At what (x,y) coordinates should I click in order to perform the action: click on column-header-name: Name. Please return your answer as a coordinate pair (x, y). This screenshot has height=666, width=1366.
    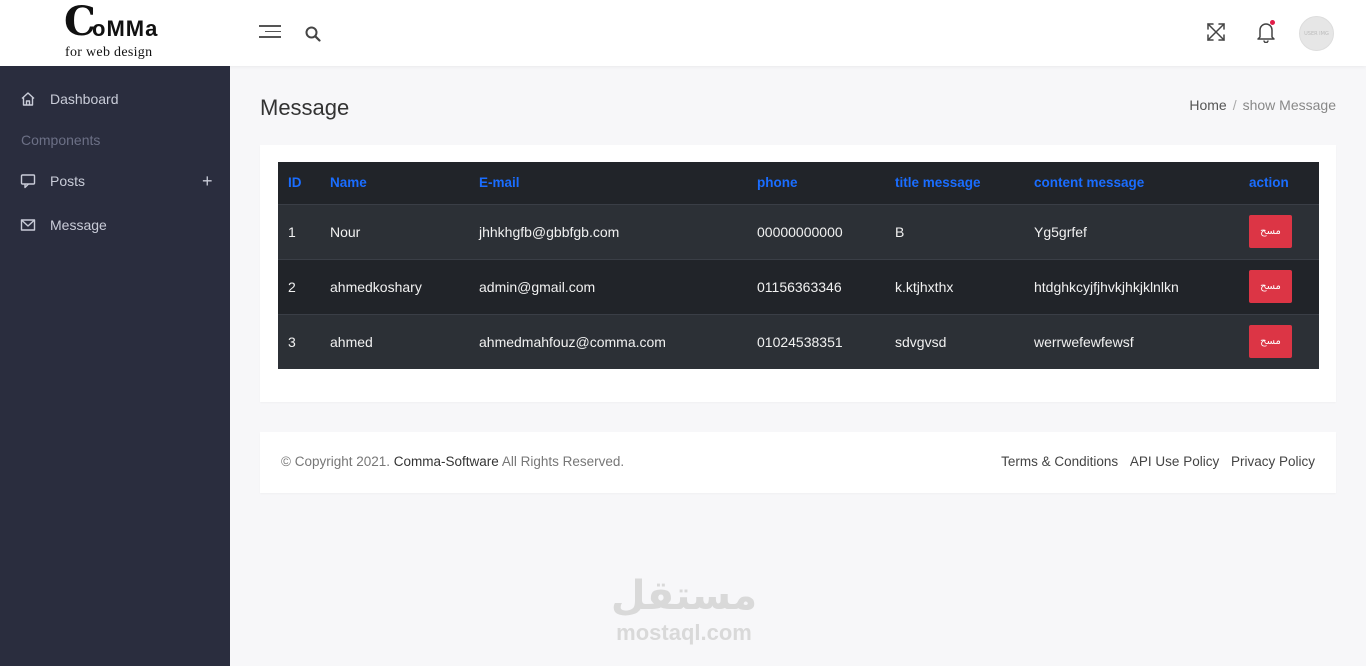
    Looking at the image, I should click on (394, 183).